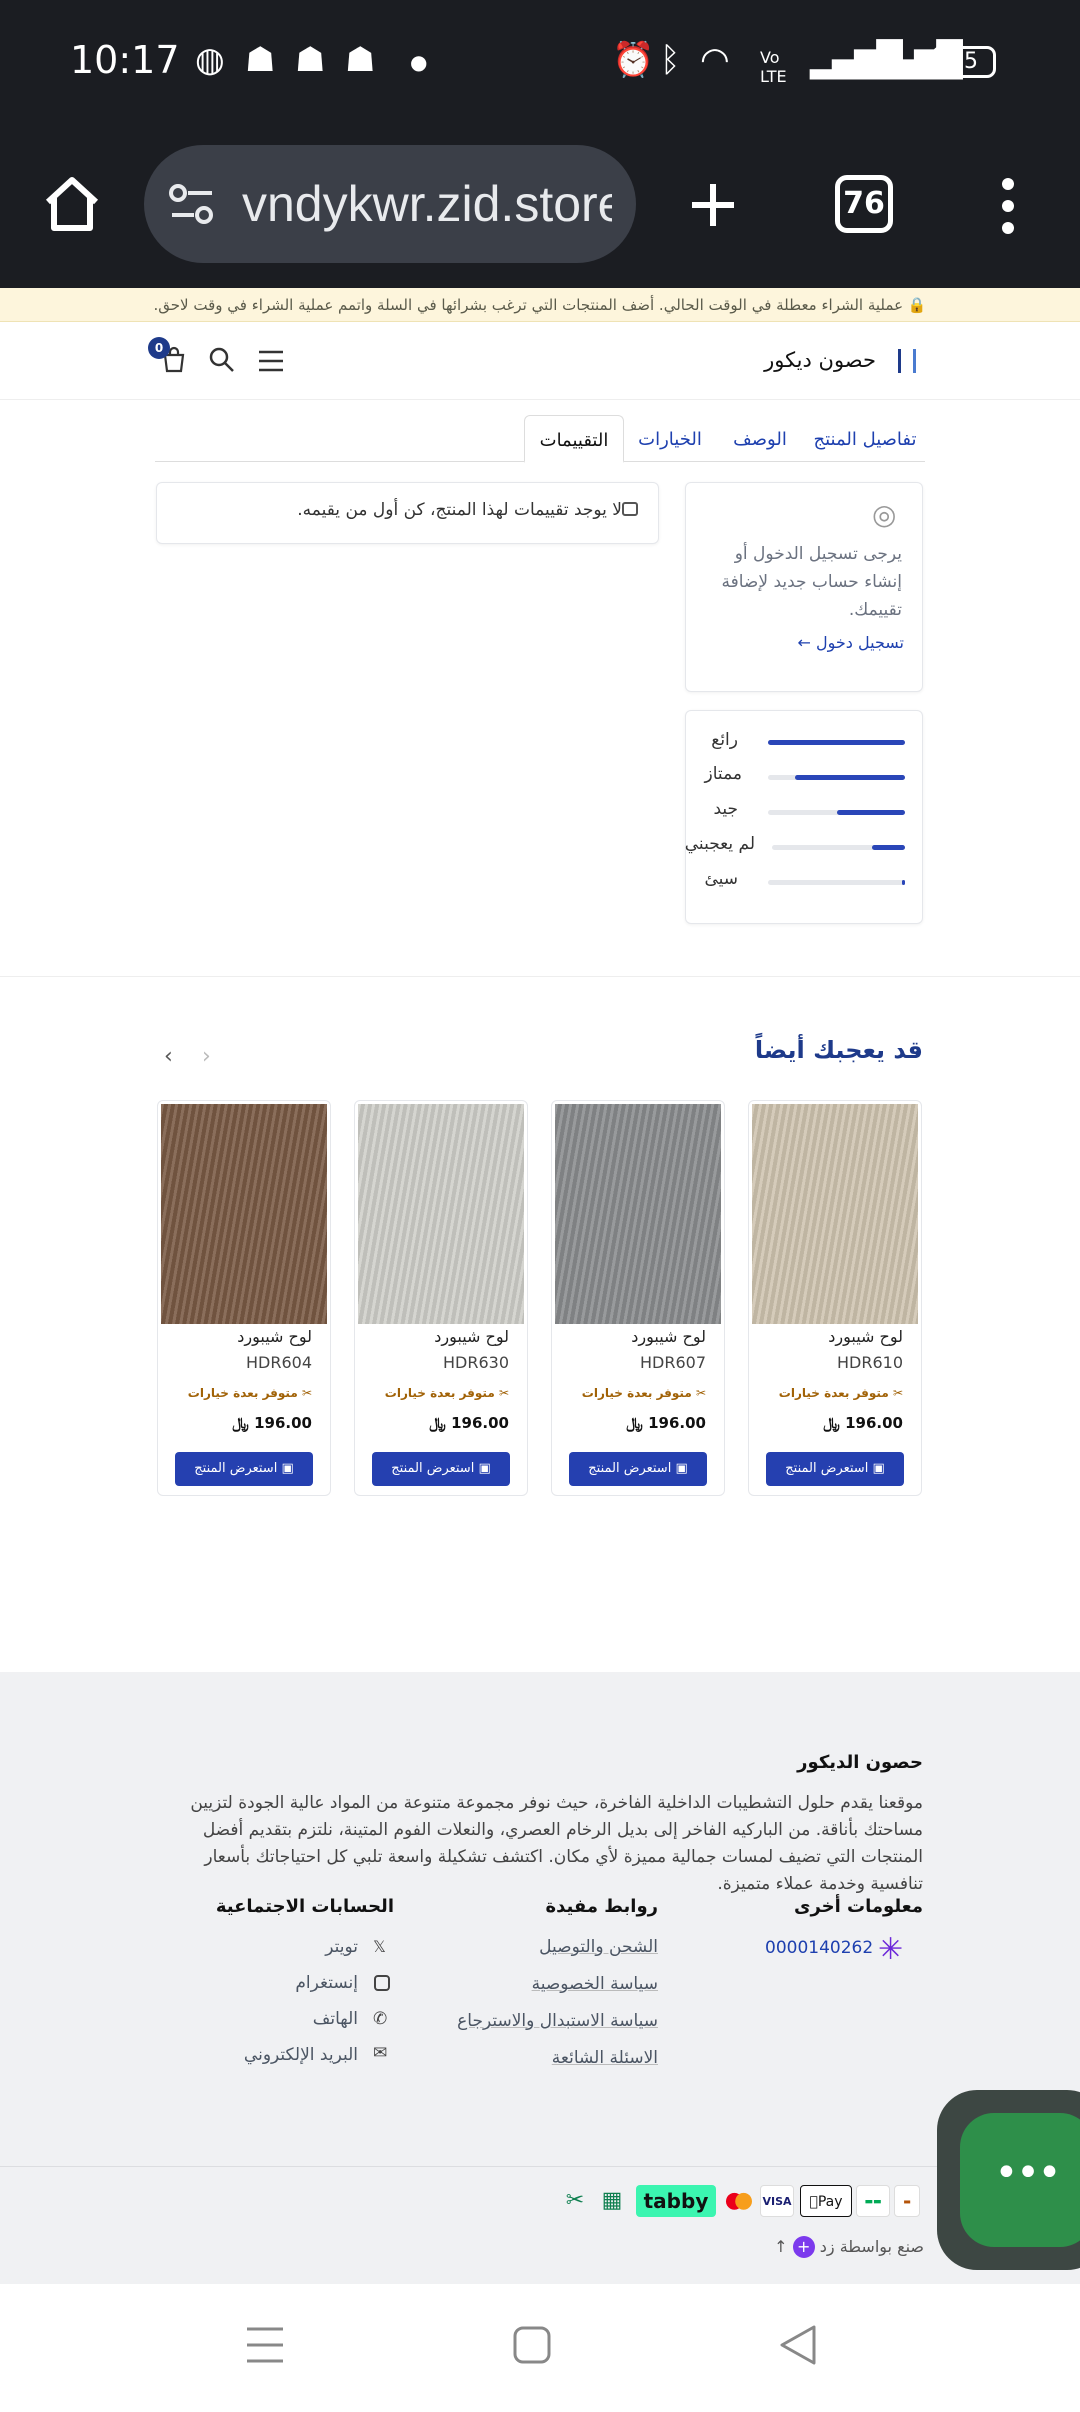 The height and width of the screenshot is (2412, 1080). I want to click on link-privacy: سياسة الخصوصية, so click(595, 1984).